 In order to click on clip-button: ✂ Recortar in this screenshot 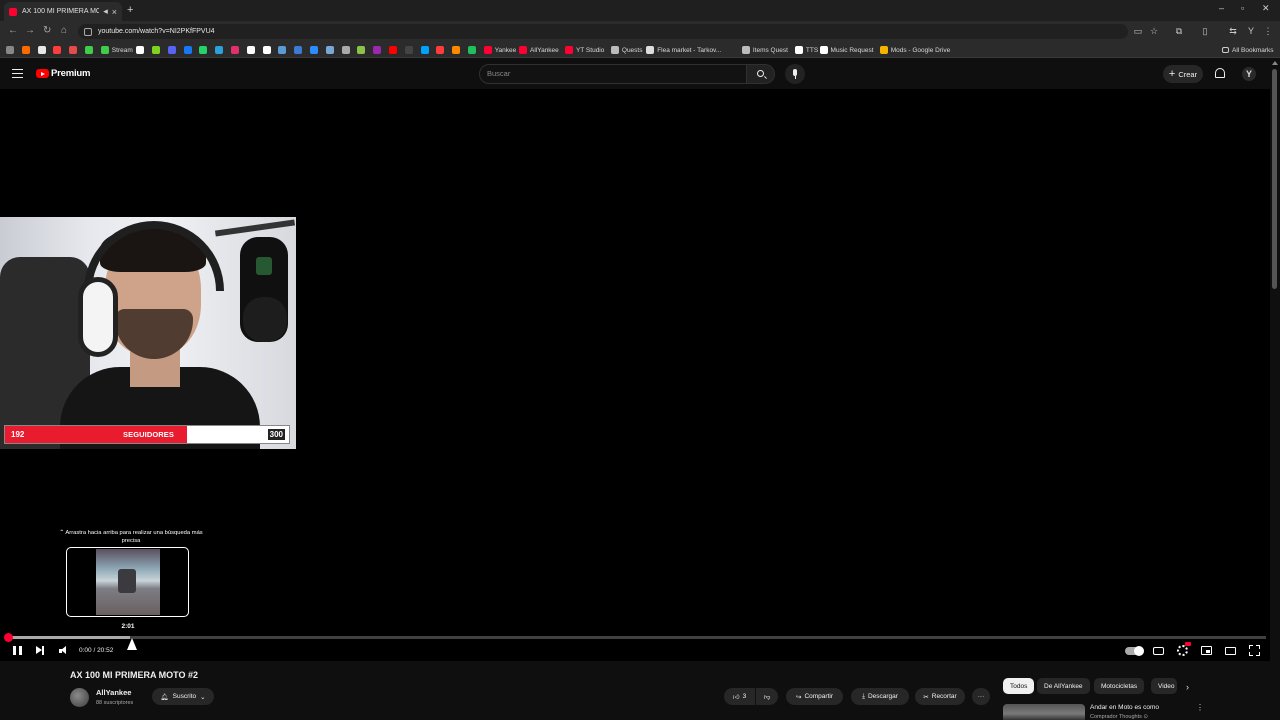, I will do `click(940, 696)`.